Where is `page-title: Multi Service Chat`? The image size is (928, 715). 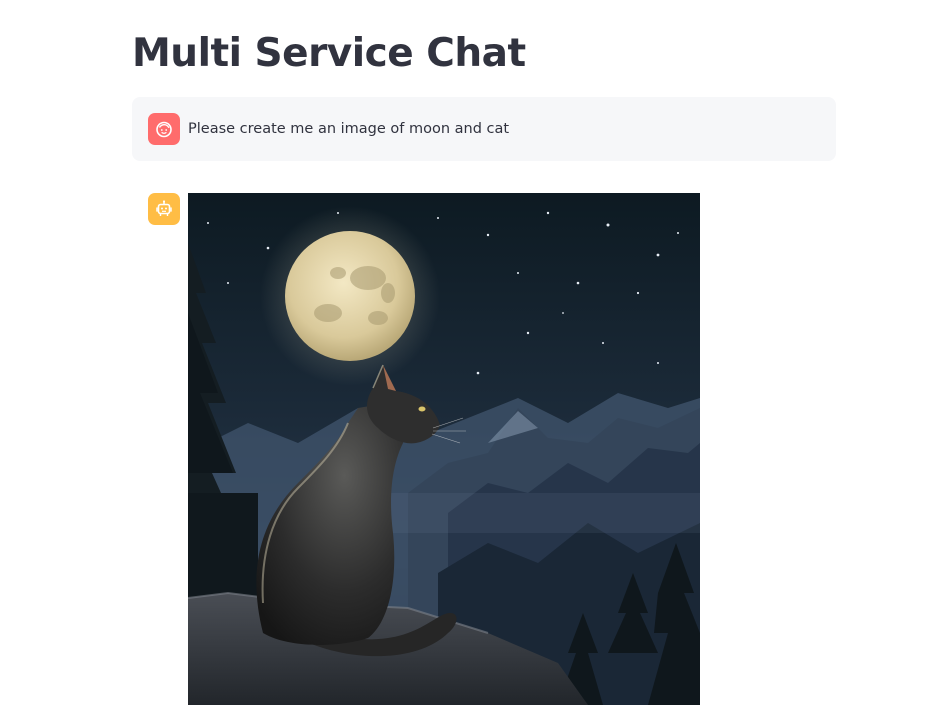
page-title: Multi Service Chat is located at coordinates (329, 53).